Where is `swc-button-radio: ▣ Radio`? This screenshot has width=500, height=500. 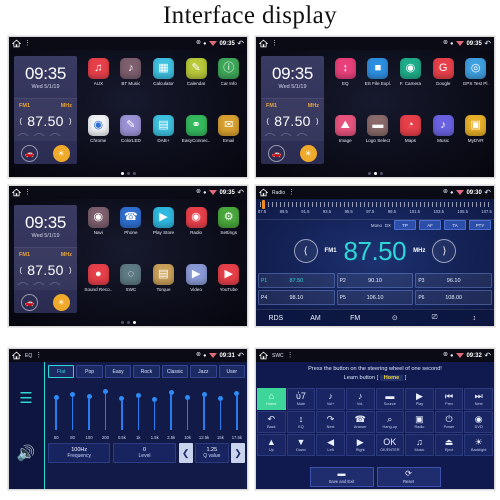 swc-button-radio: ▣ Radio is located at coordinates (419, 422).